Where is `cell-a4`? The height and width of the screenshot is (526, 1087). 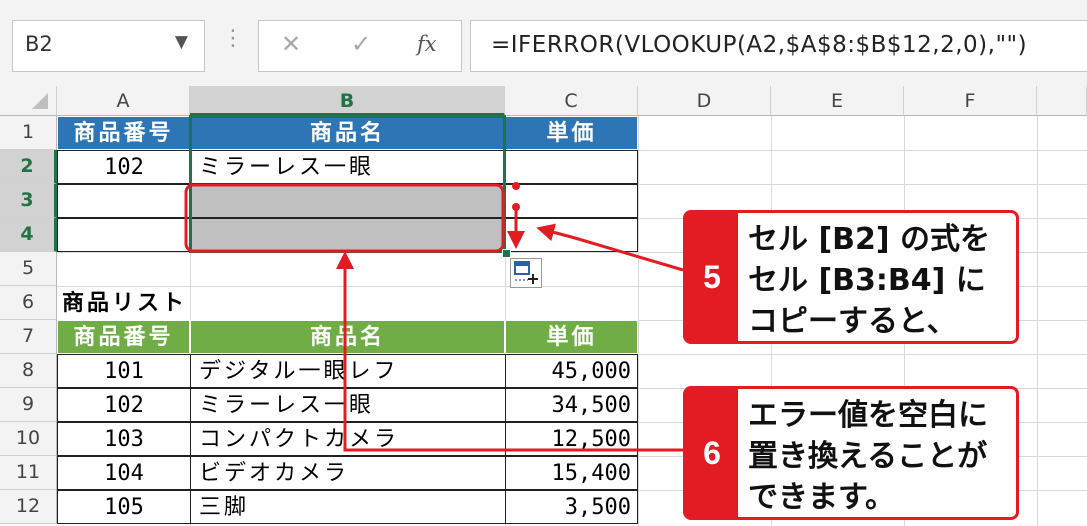 cell-a4 is located at coordinates (124, 235).